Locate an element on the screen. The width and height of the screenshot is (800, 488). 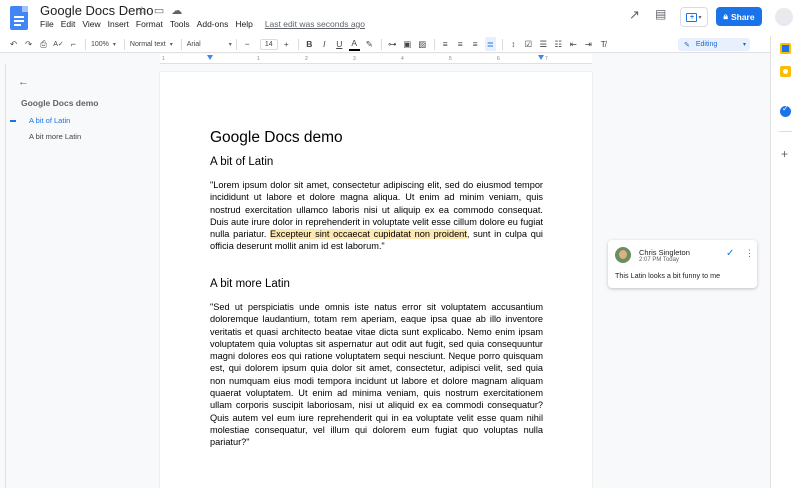
add-addon-icon: + is located at coordinates (784, 154).